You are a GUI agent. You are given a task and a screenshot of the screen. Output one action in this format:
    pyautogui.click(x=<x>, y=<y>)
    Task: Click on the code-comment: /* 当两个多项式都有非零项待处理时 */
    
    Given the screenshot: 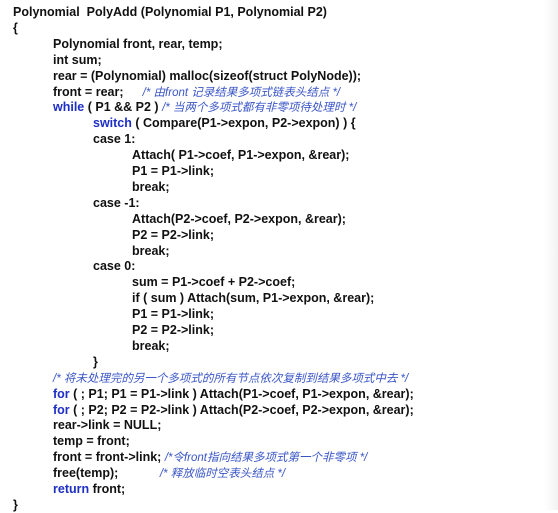 What is the action you would take?
    pyautogui.click(x=259, y=108)
    